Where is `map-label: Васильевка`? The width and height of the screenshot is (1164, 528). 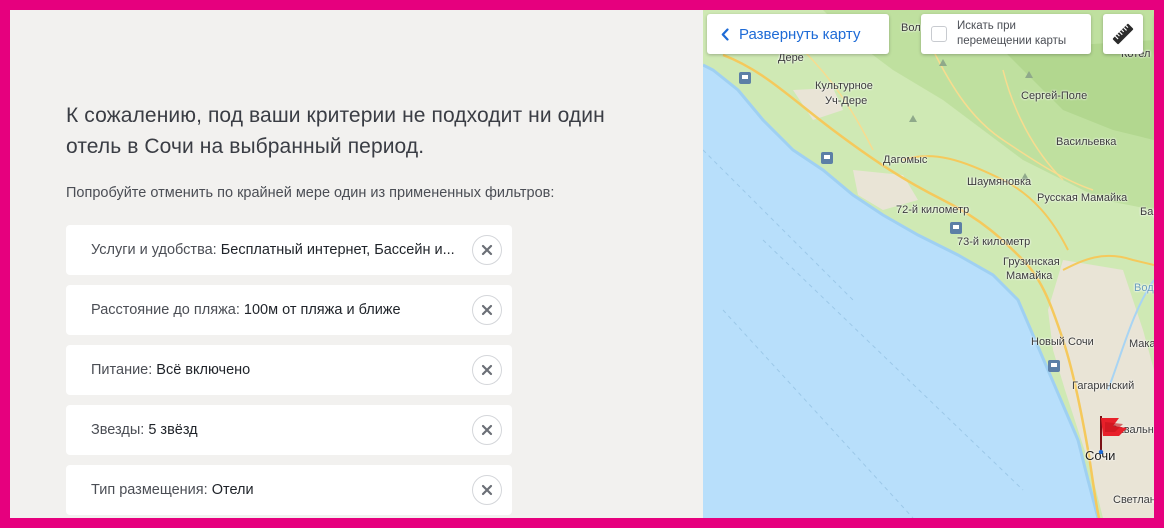
map-label: Васильевка is located at coordinates (1086, 142).